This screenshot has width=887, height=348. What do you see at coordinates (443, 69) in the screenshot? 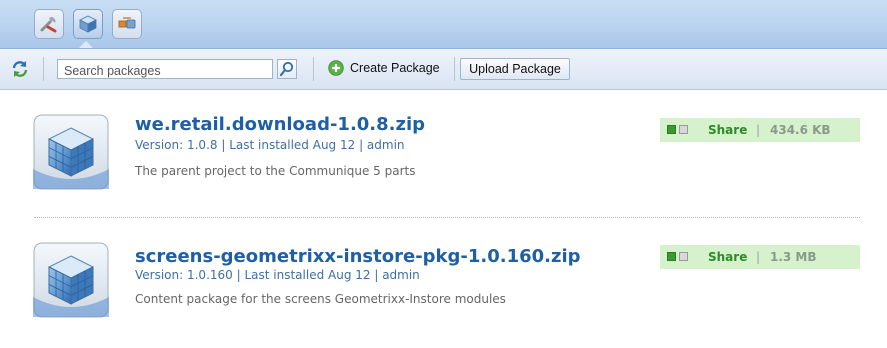
I see `action-toolbar: Create Package Upload Package` at bounding box center [443, 69].